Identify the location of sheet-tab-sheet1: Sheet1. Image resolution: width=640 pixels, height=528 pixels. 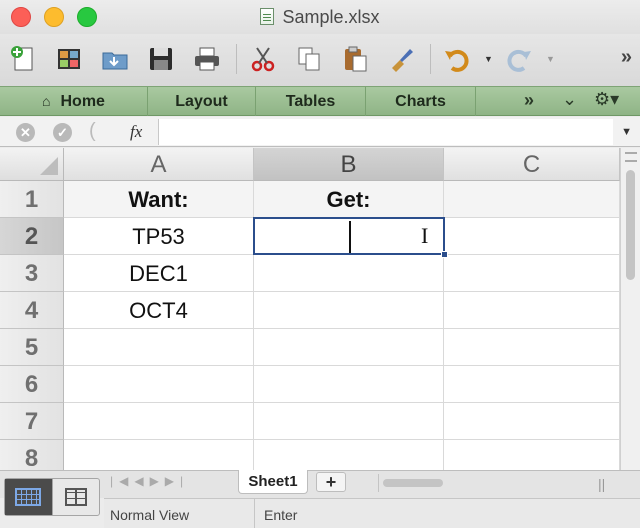
(273, 482).